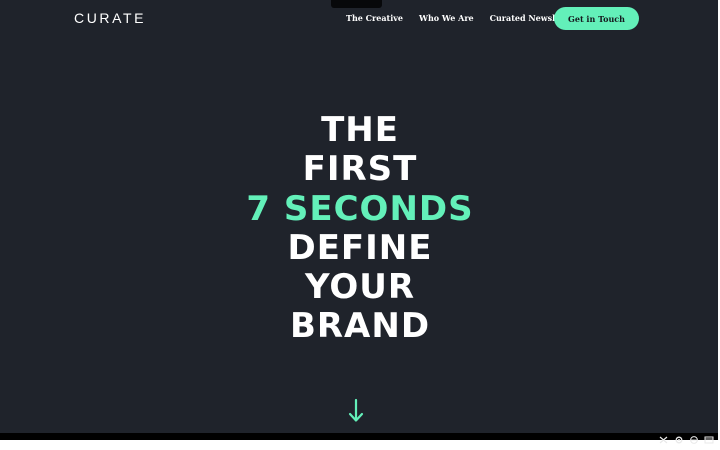  What do you see at coordinates (360, 287) in the screenshot?
I see `hero-line: YOUR` at bounding box center [360, 287].